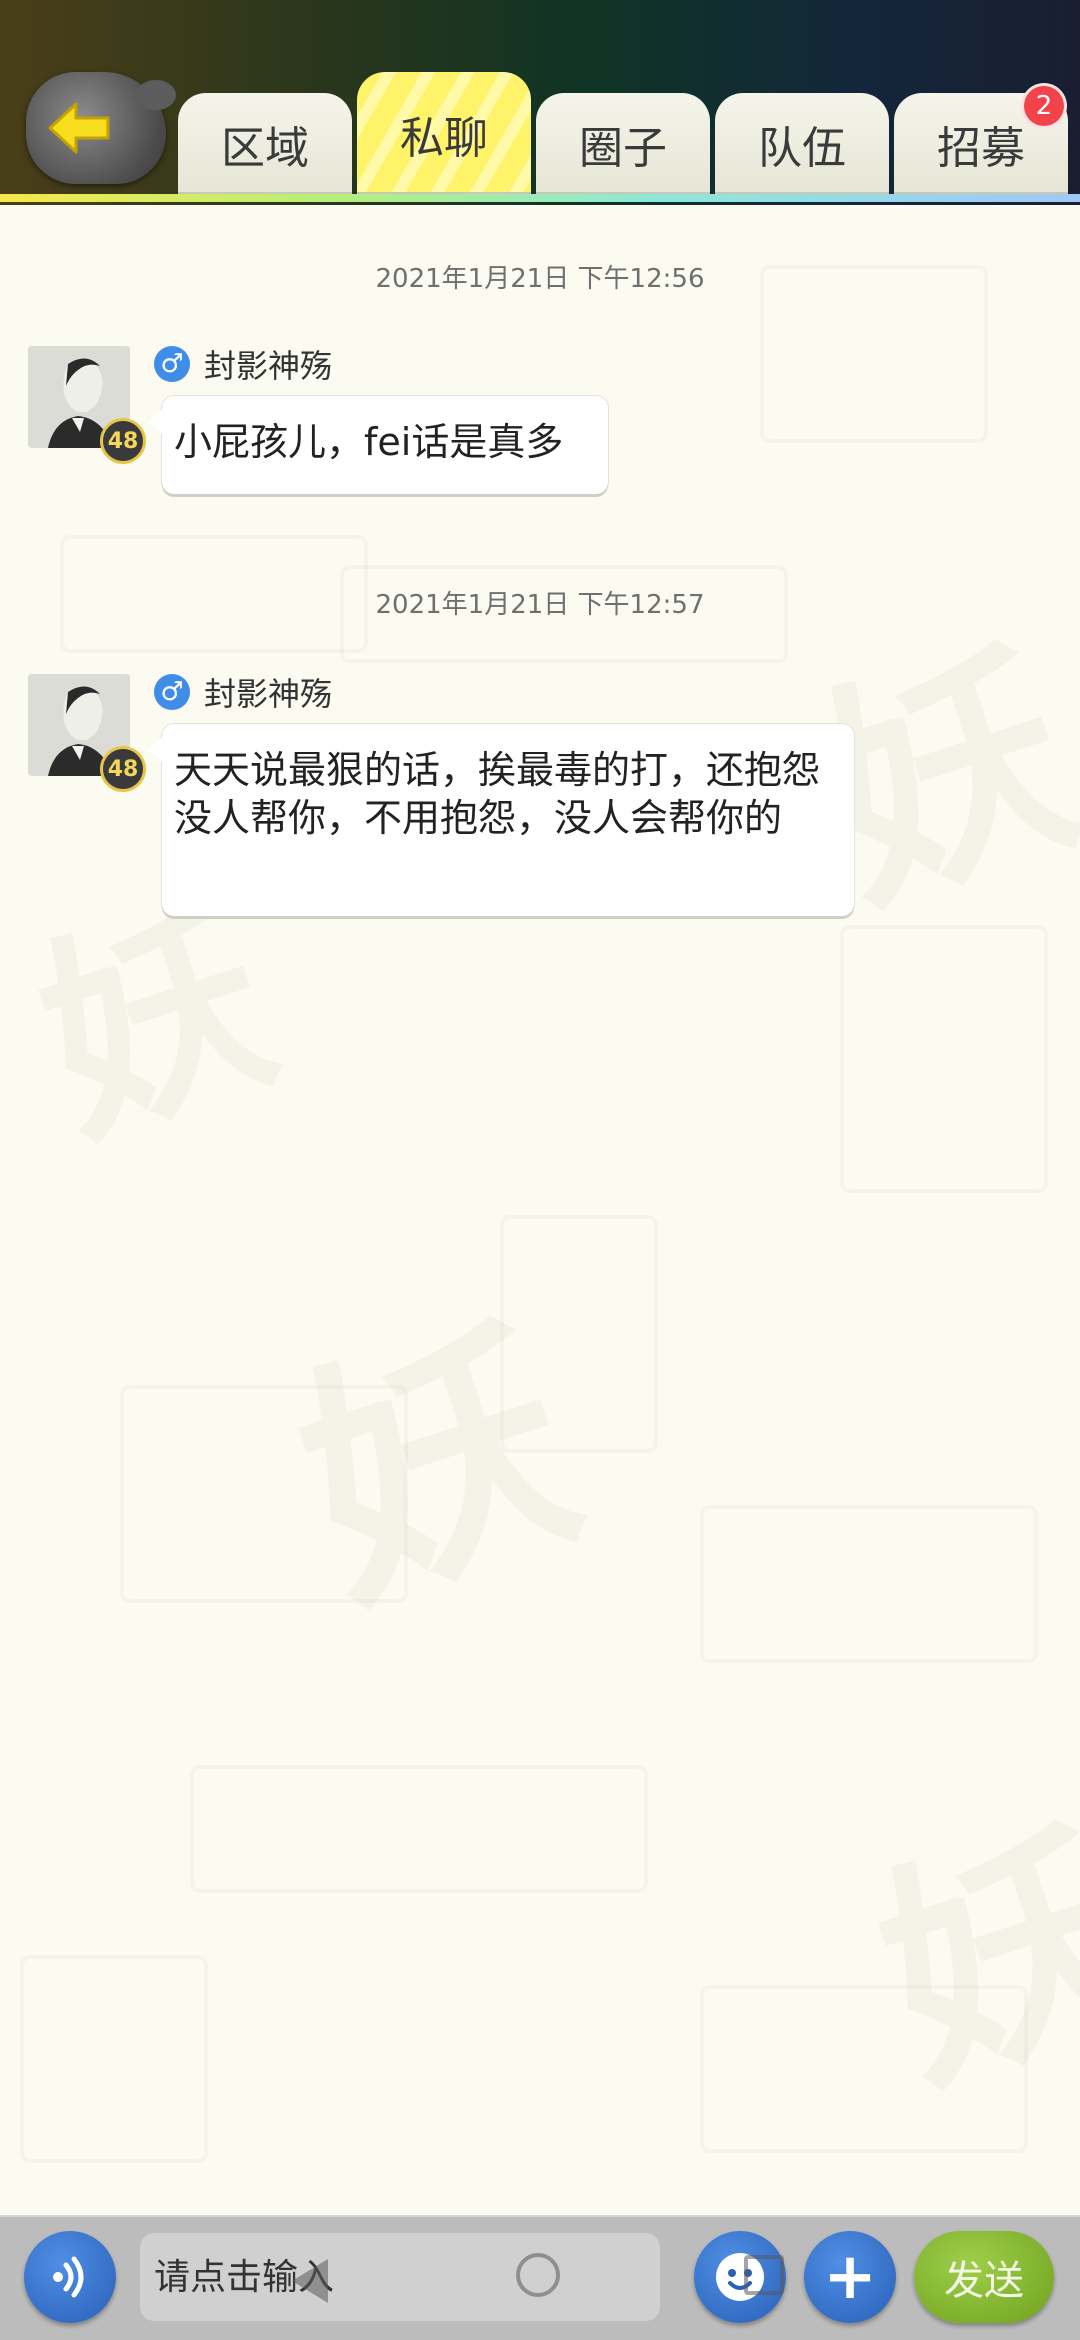 Image resolution: width=1080 pixels, height=2340 pixels. What do you see at coordinates (369, 442) in the screenshot?
I see `message-text: 小屁孩儿，fei话是真多` at bounding box center [369, 442].